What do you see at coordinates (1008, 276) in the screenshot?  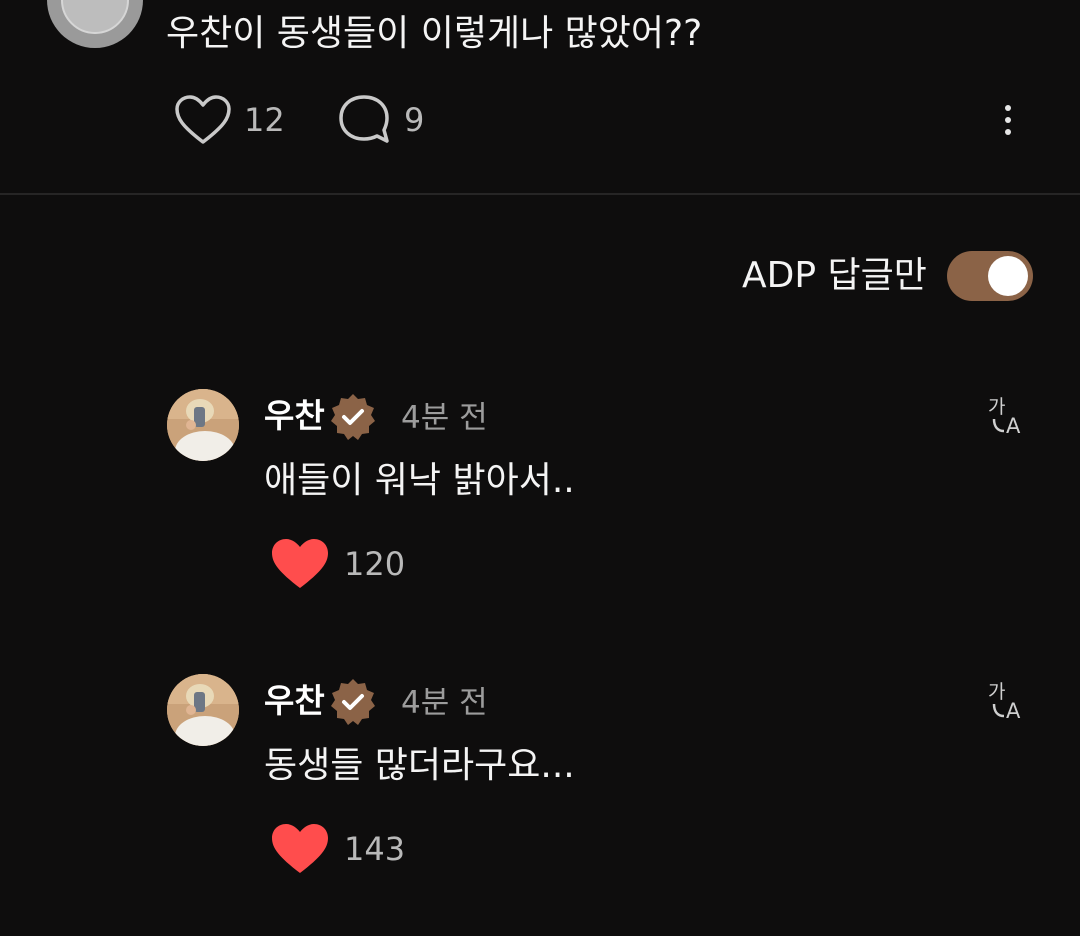 I see `toggle-knob` at bounding box center [1008, 276].